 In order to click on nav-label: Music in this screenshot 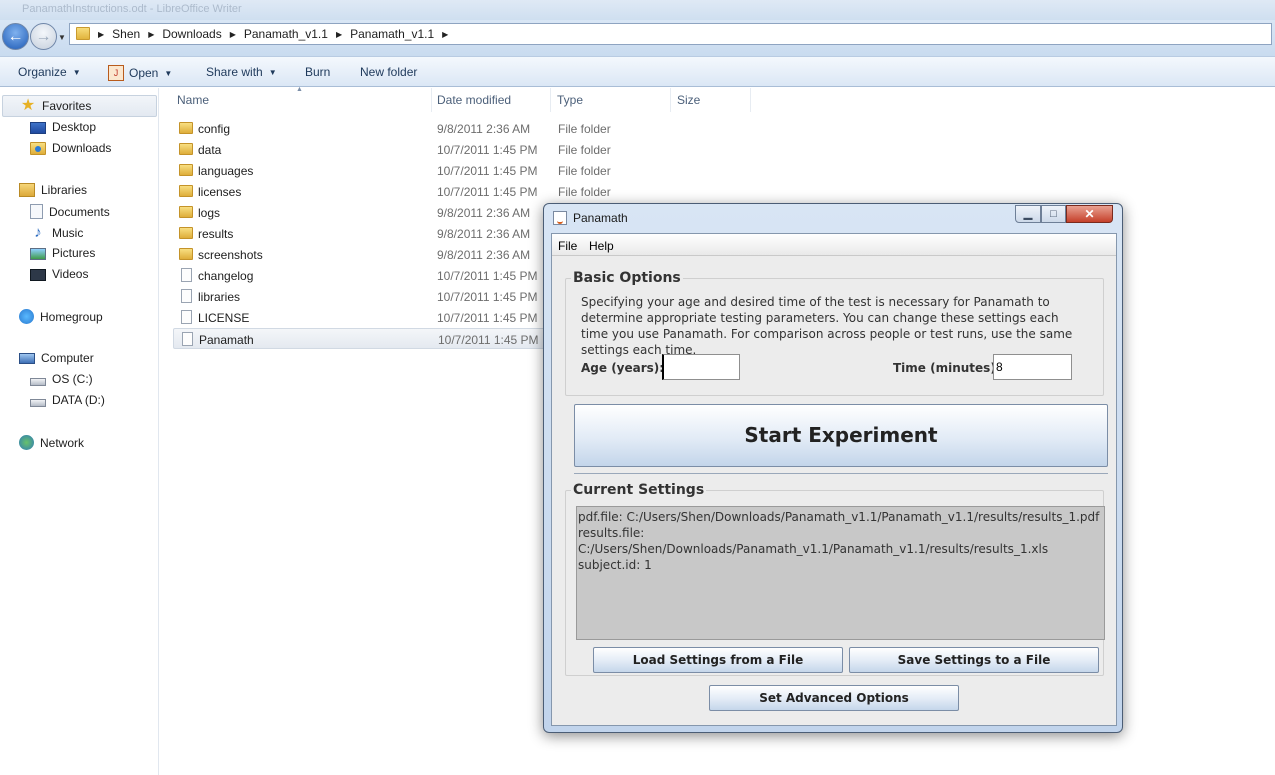, I will do `click(68, 233)`.